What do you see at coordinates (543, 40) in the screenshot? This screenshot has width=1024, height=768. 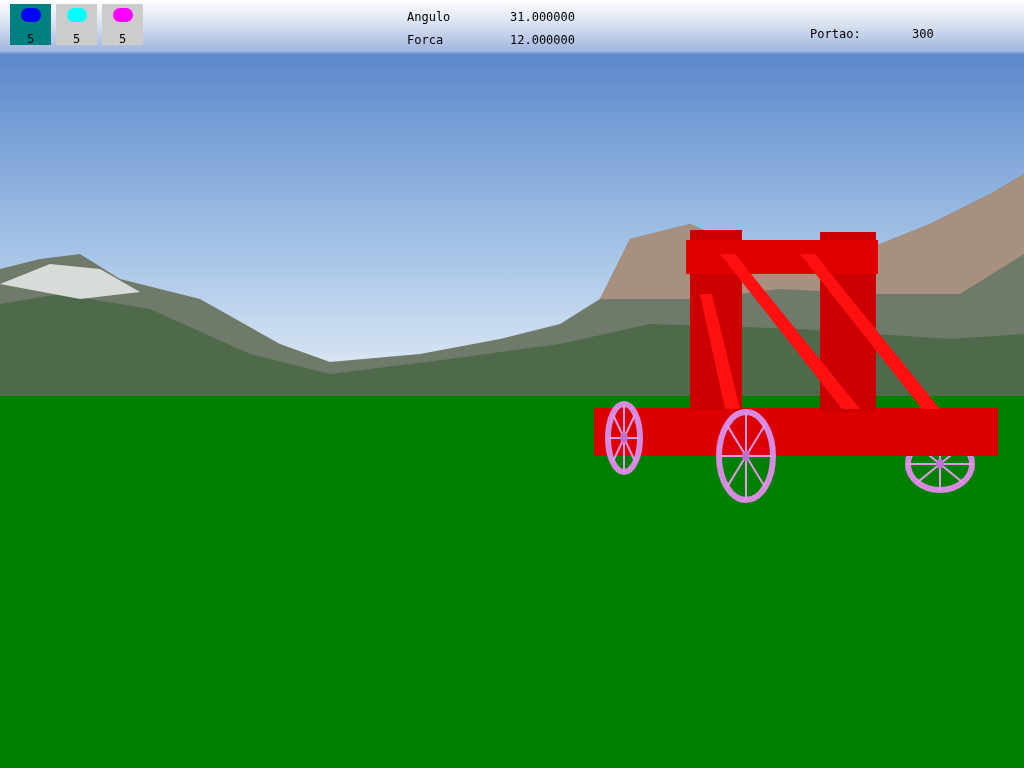 I see `stat-value: 12.000000` at bounding box center [543, 40].